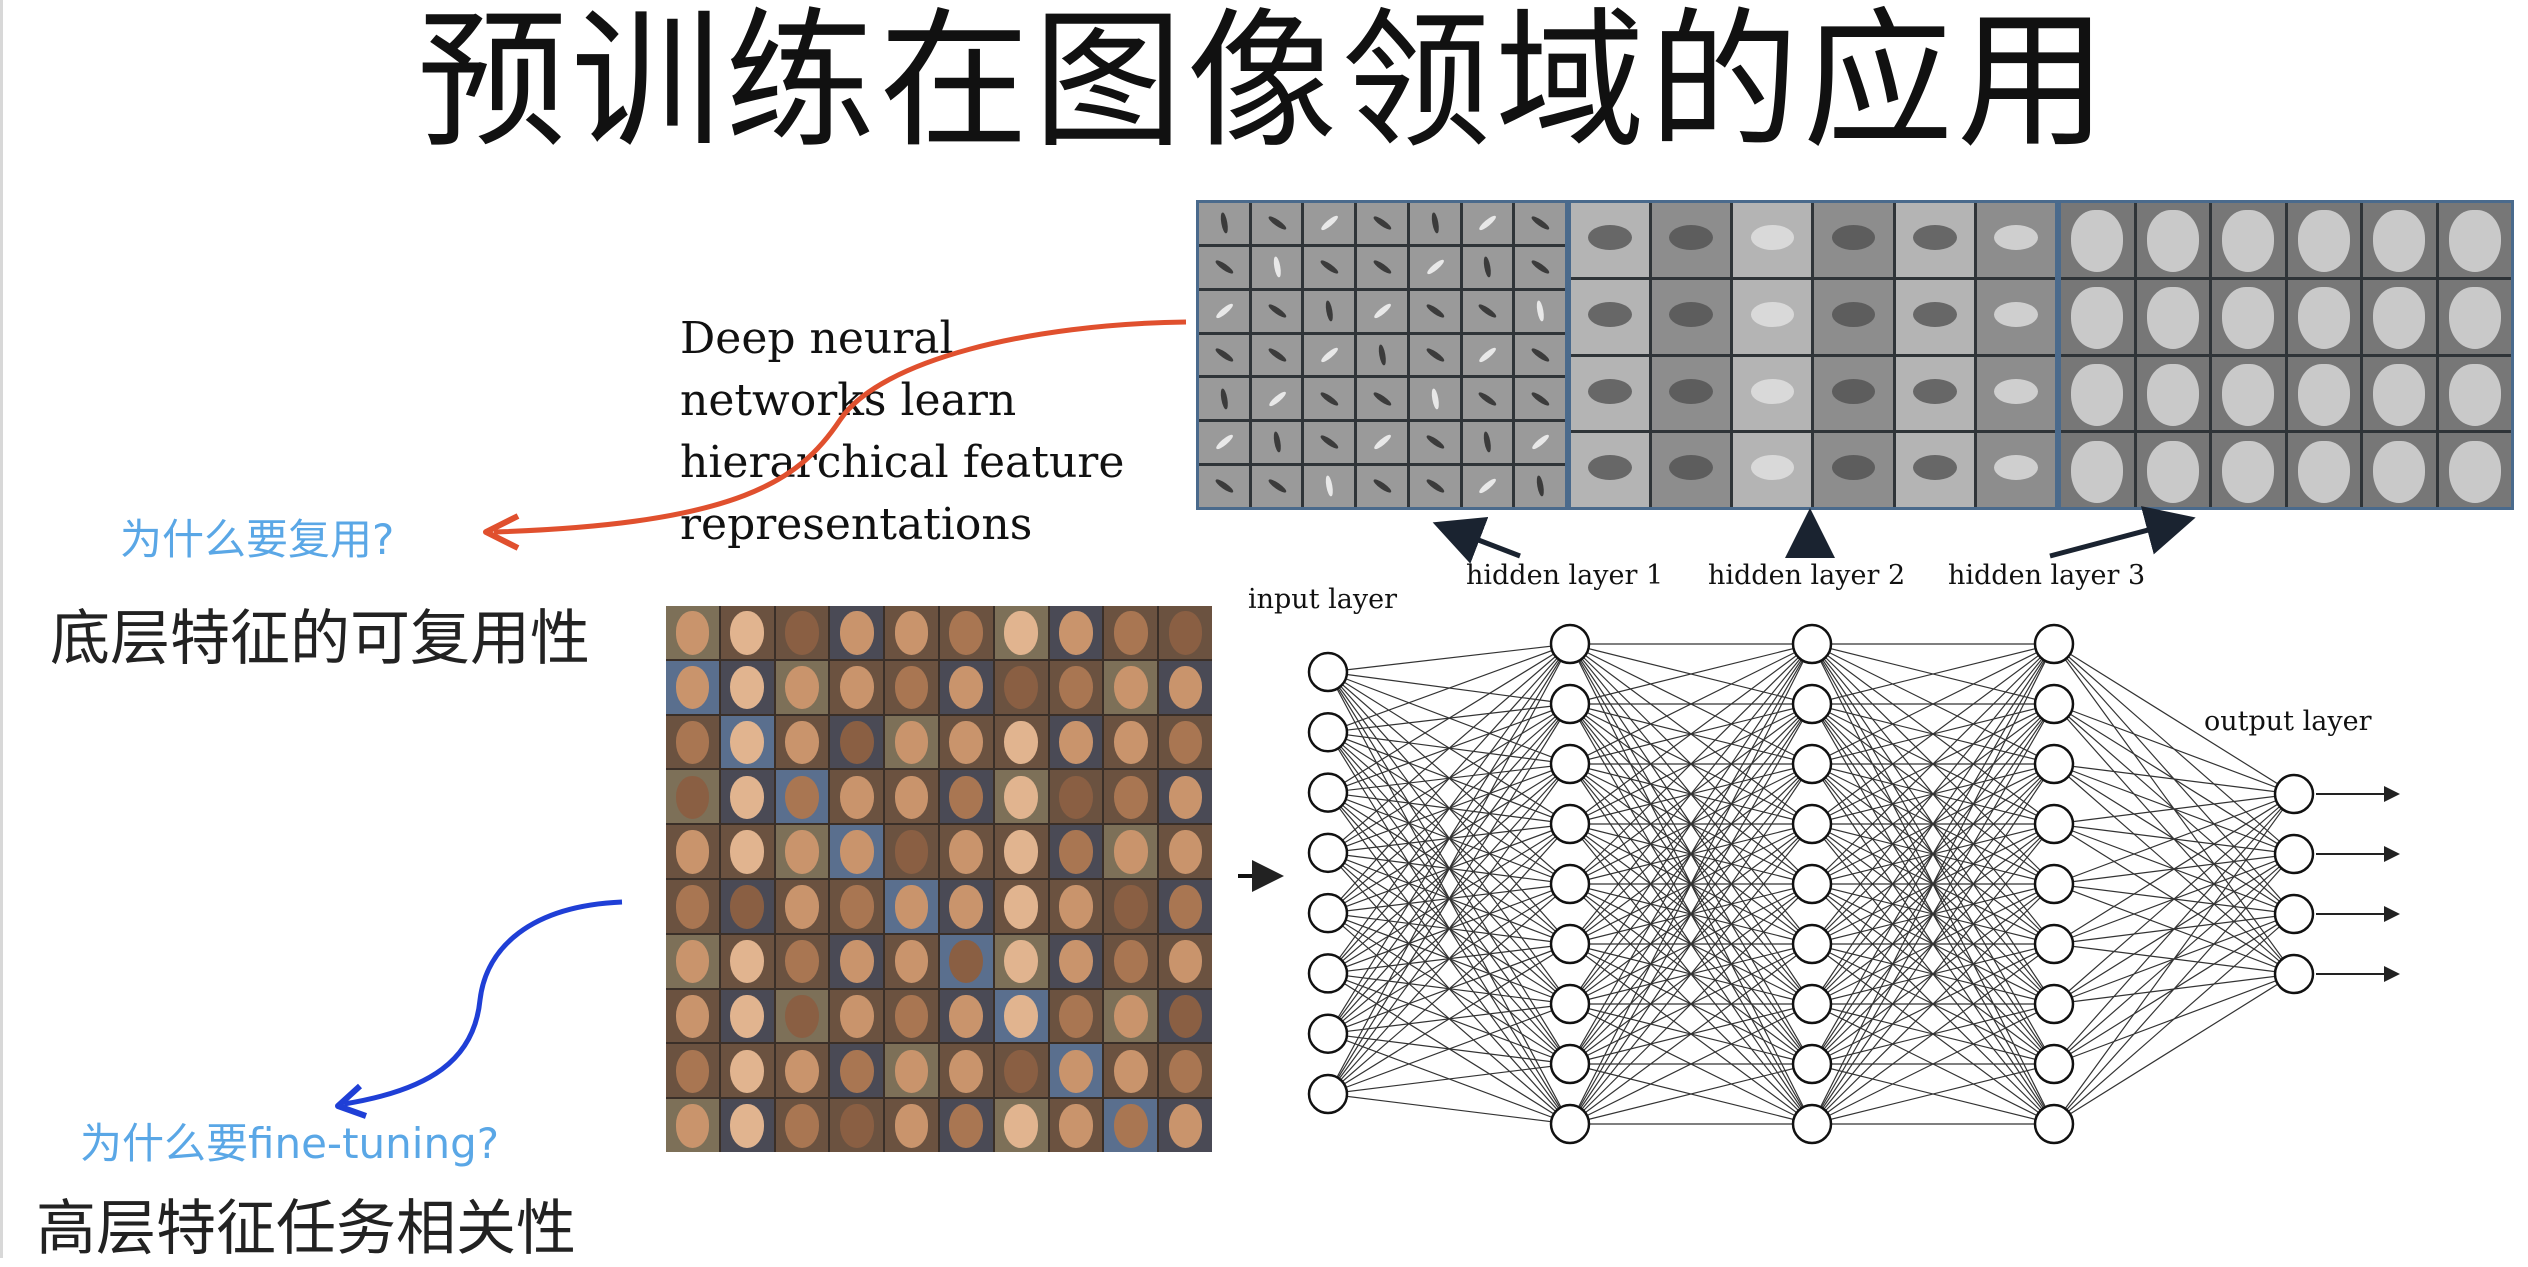 This screenshot has width=2528, height=1267. I want to click on hidden-layer-3-arrow, so click(2122, 532).